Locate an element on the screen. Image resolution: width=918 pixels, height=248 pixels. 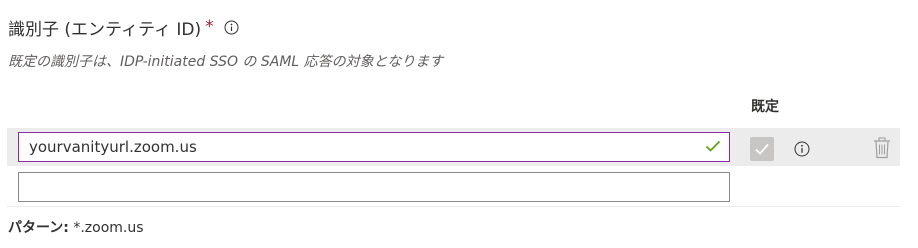
divider is located at coordinates (453, 206).